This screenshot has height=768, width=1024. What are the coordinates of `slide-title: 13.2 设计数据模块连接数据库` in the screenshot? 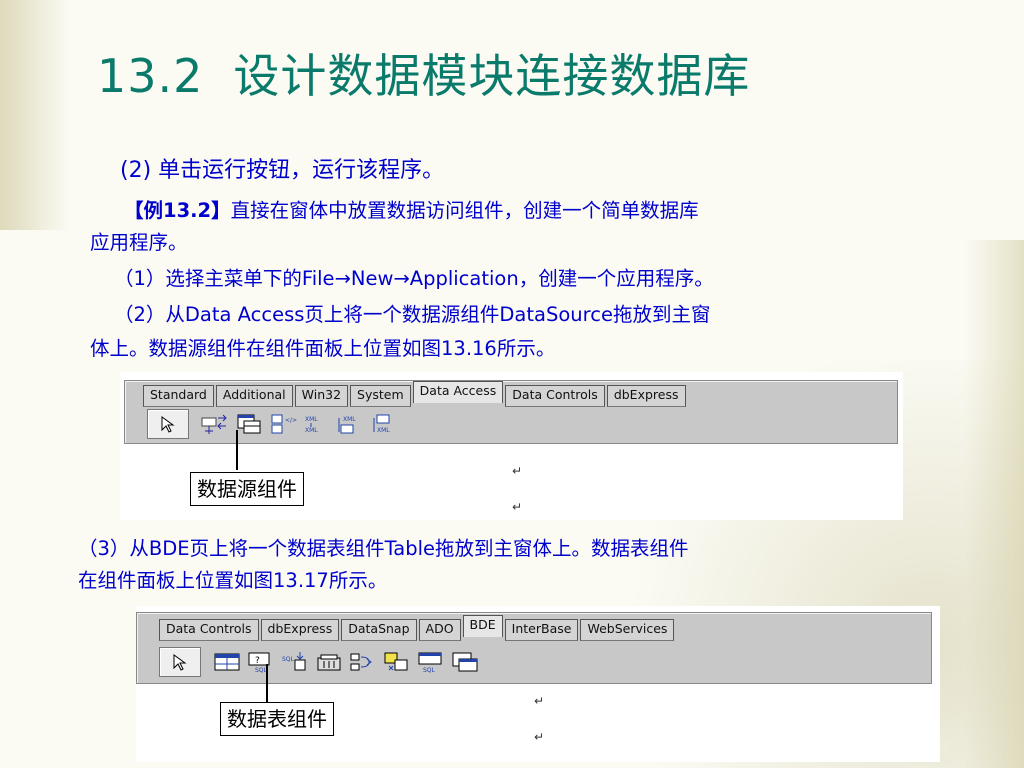 It's located at (423, 73).